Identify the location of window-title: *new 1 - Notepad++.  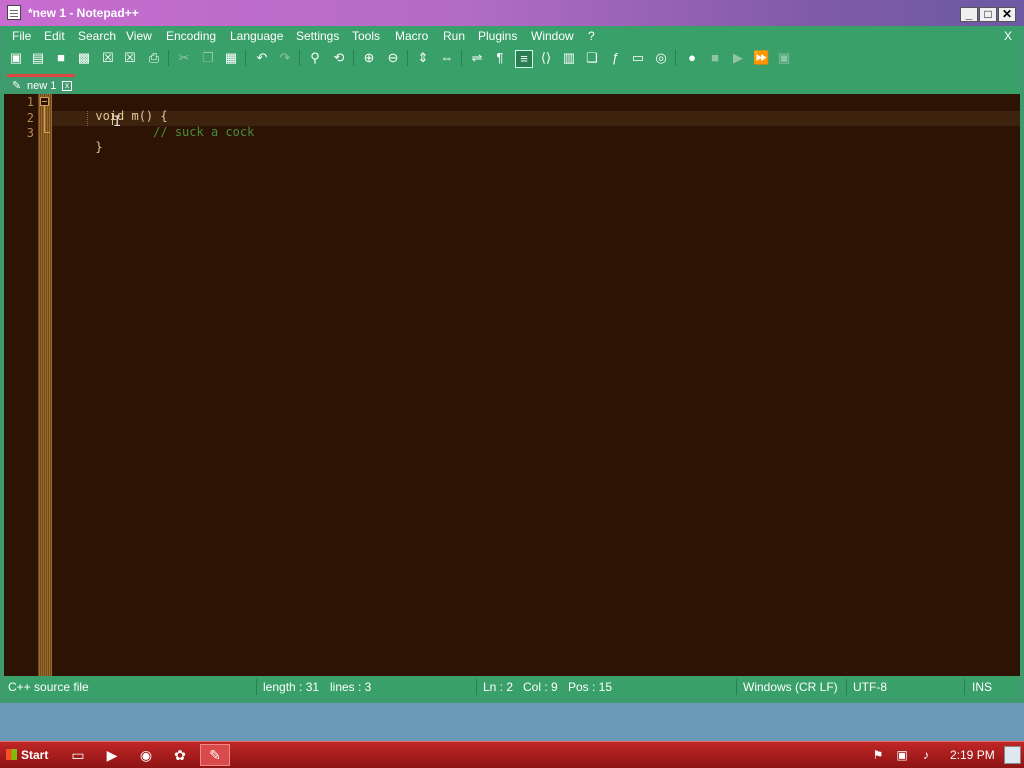
(83, 13).